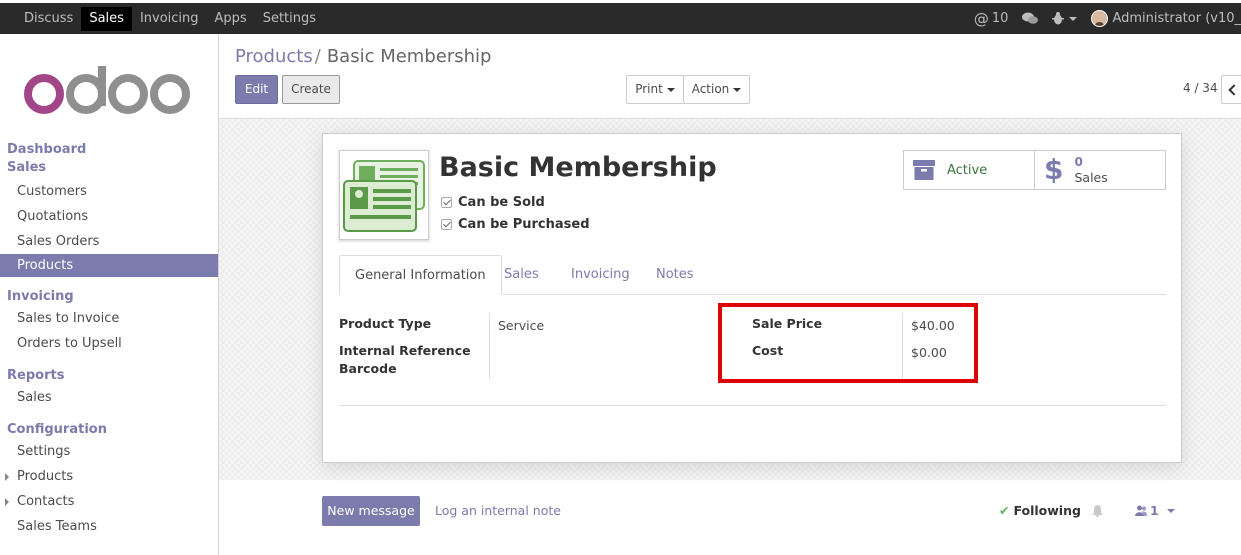  What do you see at coordinates (405, 350) in the screenshot?
I see `internal-reference-label: Internal Reference` at bounding box center [405, 350].